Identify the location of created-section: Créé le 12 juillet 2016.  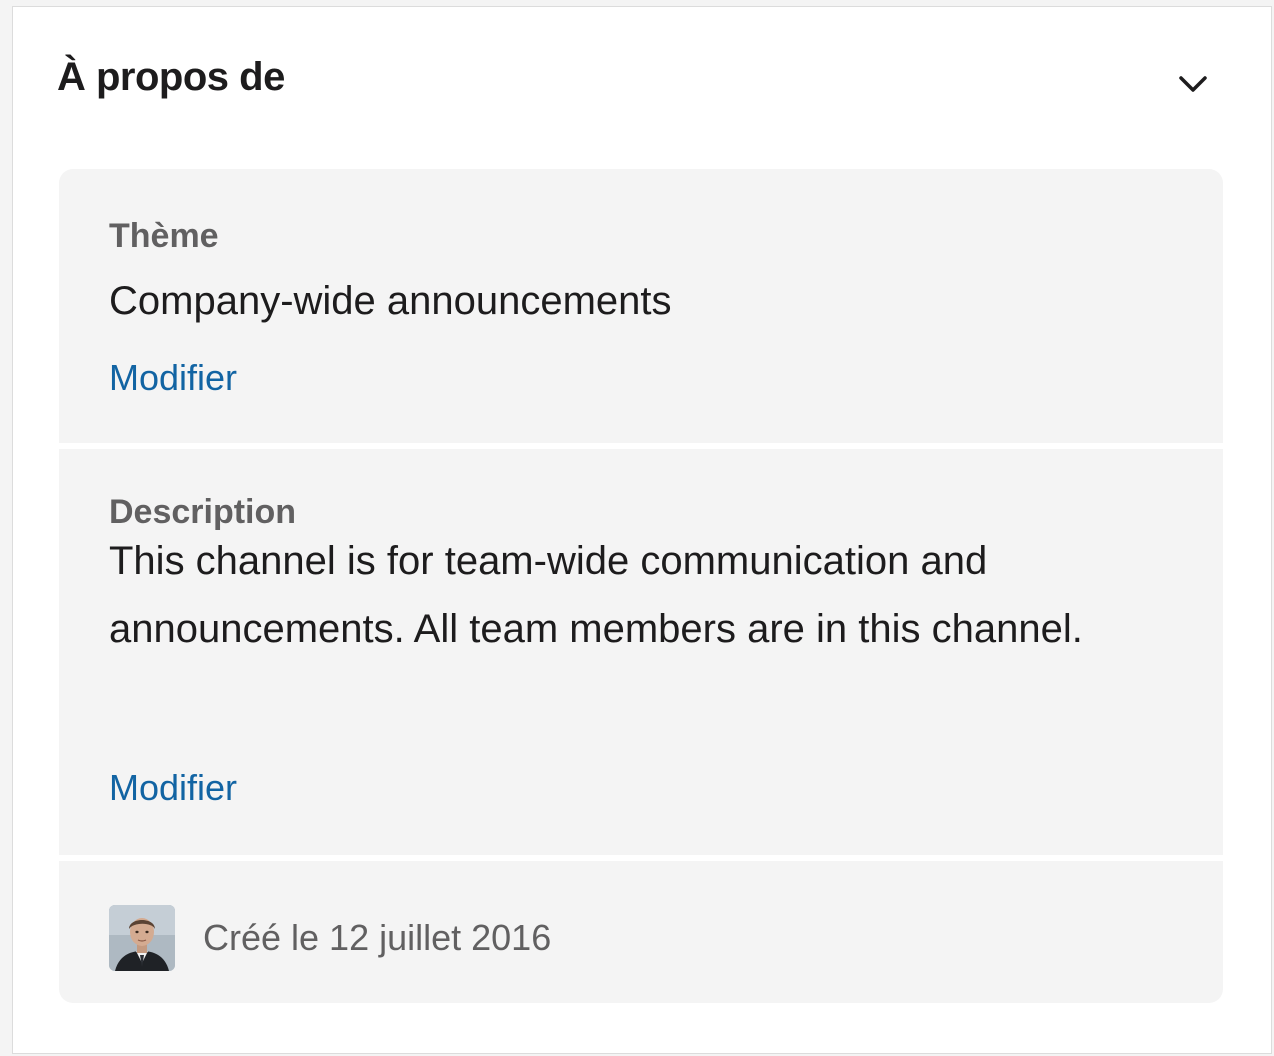
(641, 932).